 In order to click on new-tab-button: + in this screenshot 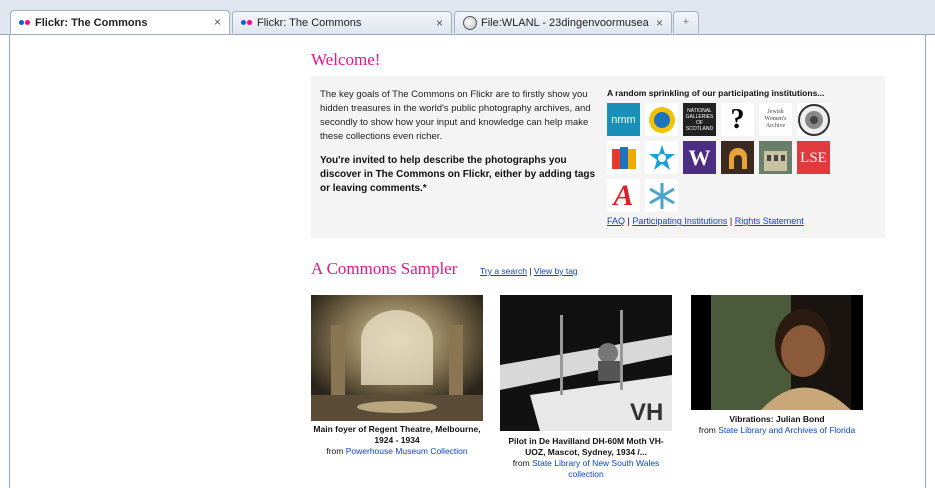, I will do `click(686, 22)`.